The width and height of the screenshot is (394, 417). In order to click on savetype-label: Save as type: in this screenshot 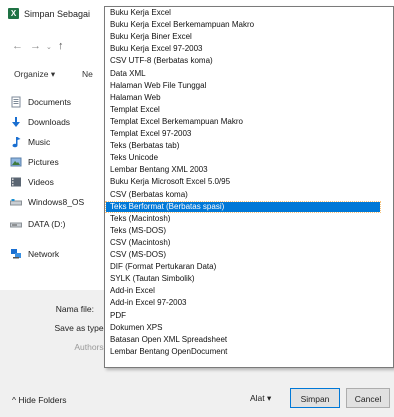, I will do `click(80, 328)`.